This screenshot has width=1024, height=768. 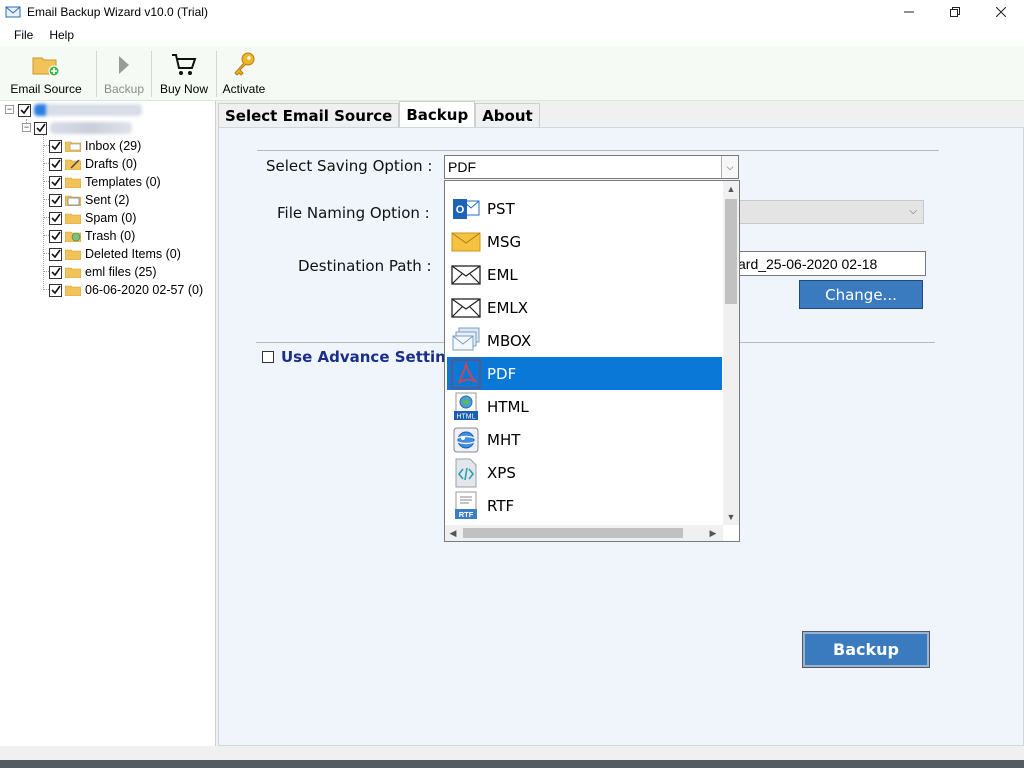 I want to click on tree-item-inbox: Inbox (29), so click(x=95, y=146).